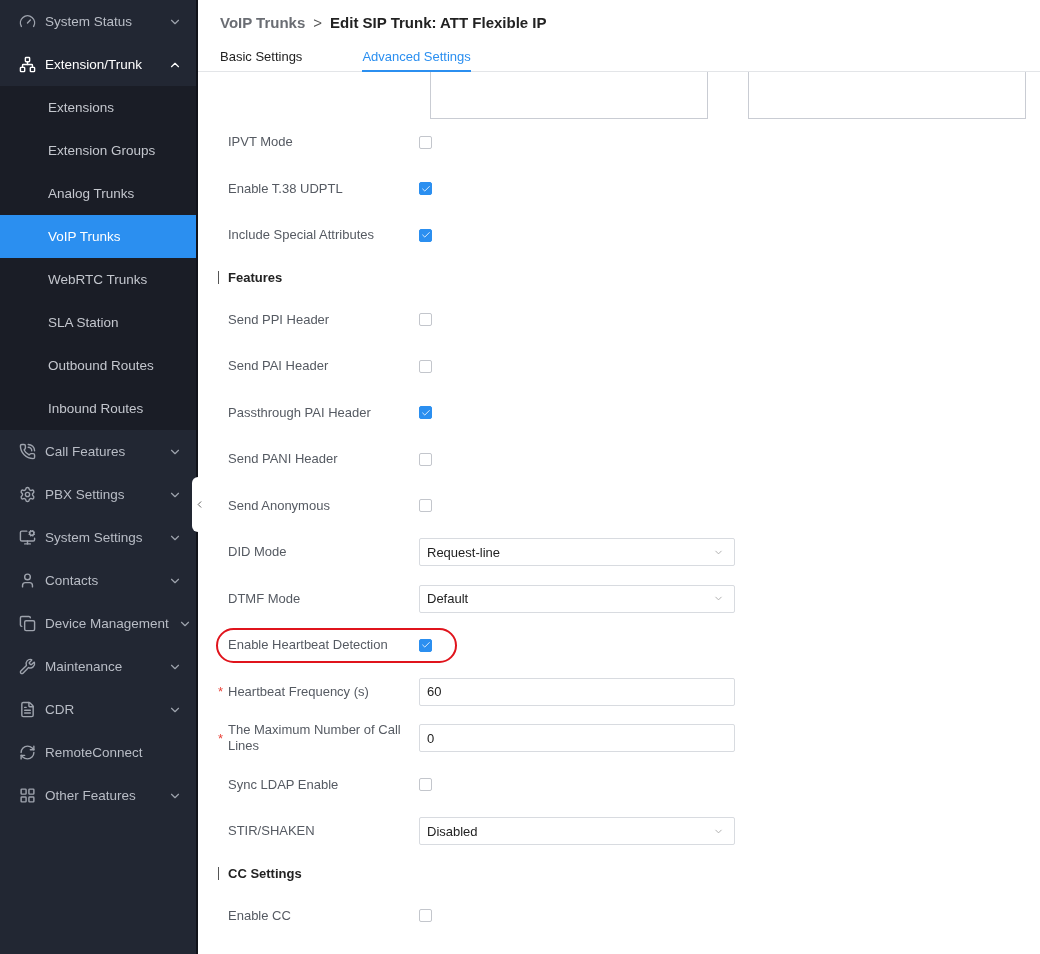 This screenshot has height=954, width=1040. I want to click on sidebar-item: Maintenance, so click(98, 666).